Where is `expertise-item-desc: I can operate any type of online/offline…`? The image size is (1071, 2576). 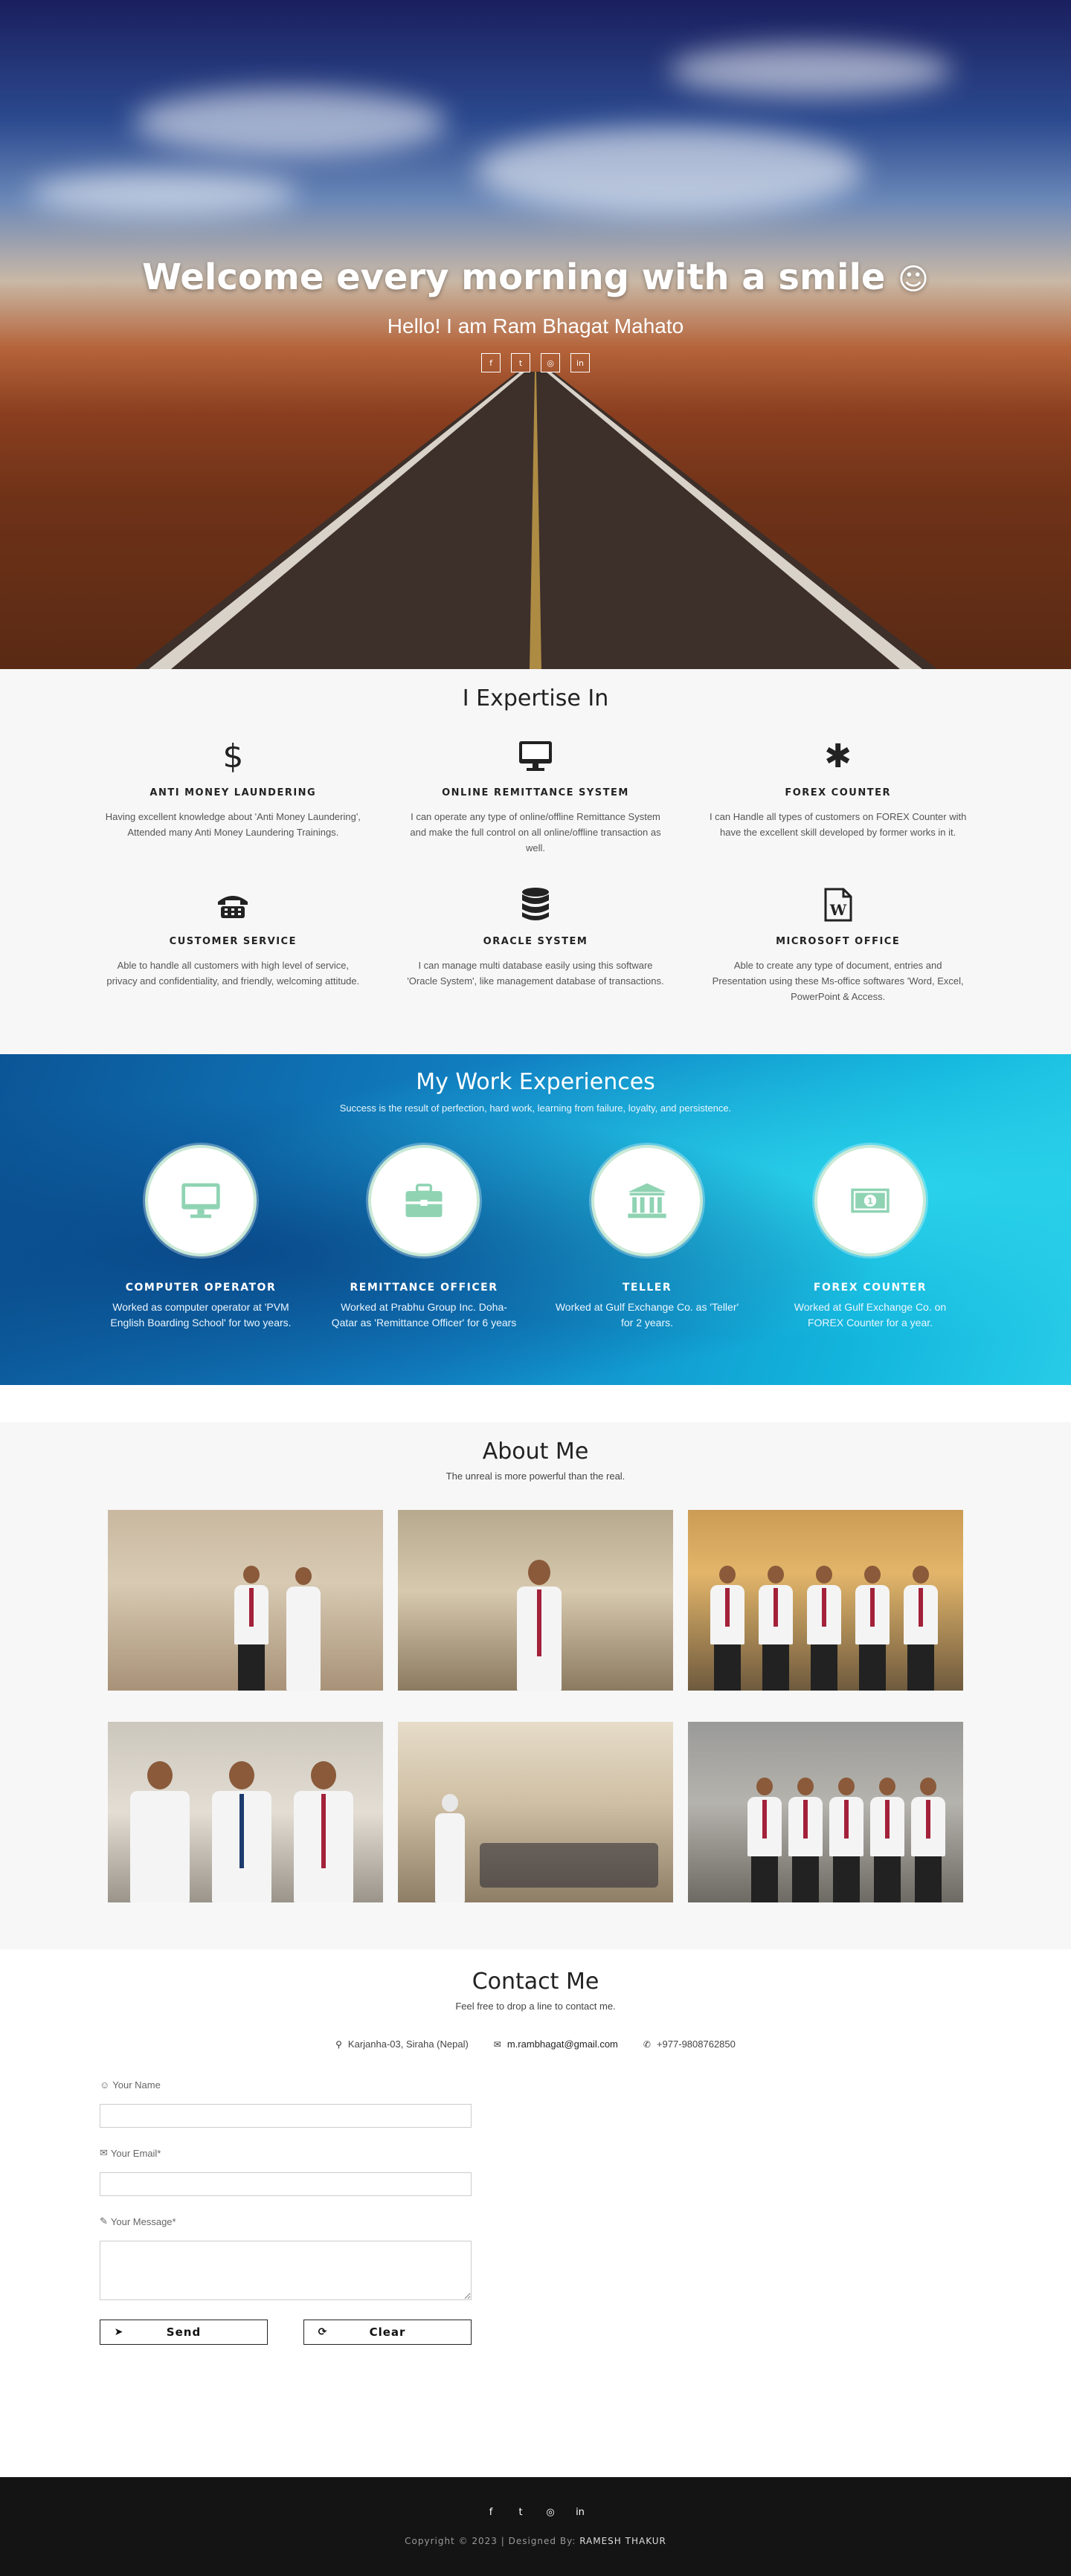 expertise-item-desc: I can operate any type of online/offline… is located at coordinates (536, 832).